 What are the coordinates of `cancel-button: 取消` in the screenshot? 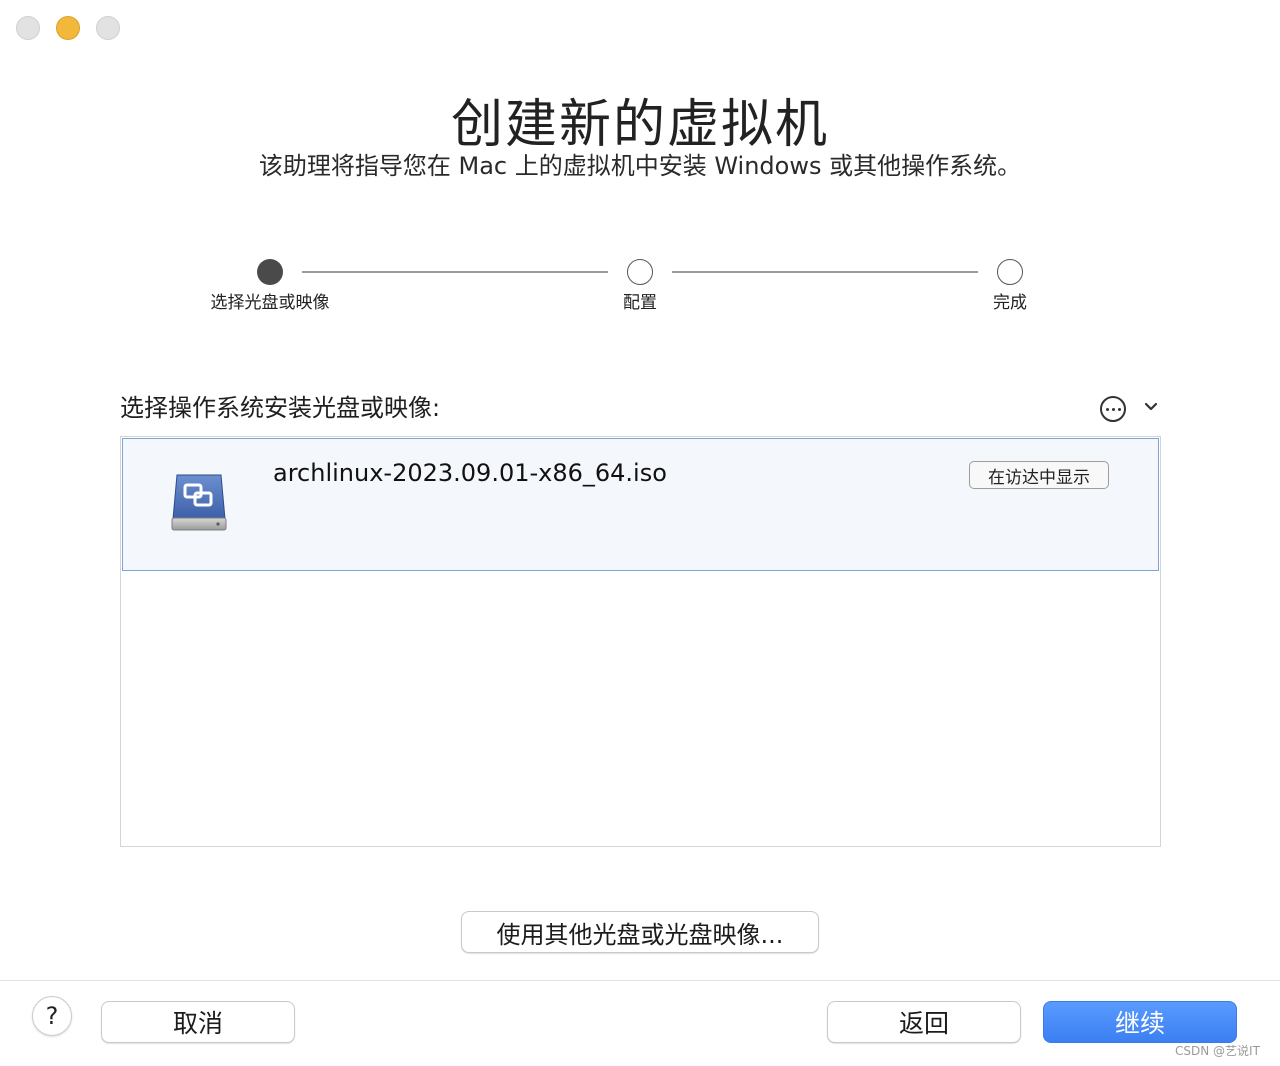 It's located at (198, 1022).